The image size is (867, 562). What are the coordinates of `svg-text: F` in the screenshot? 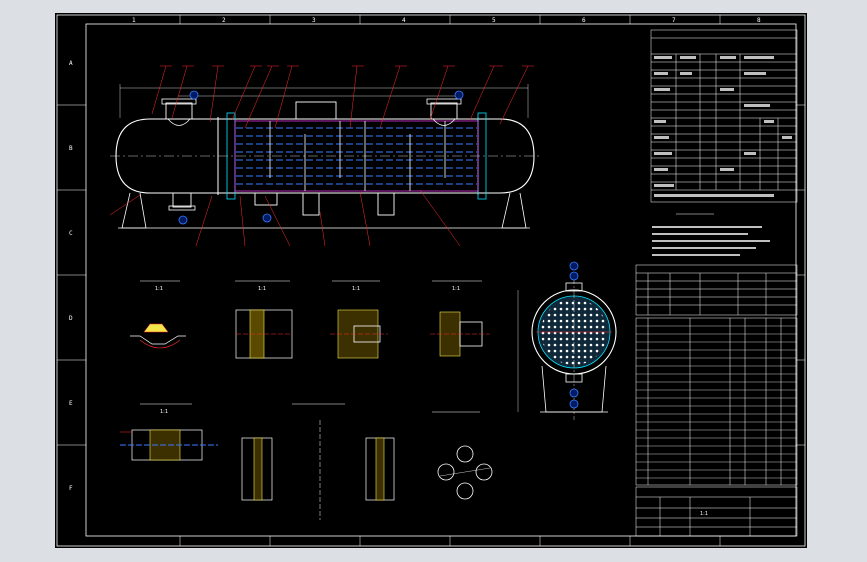 It's located at (71, 488).